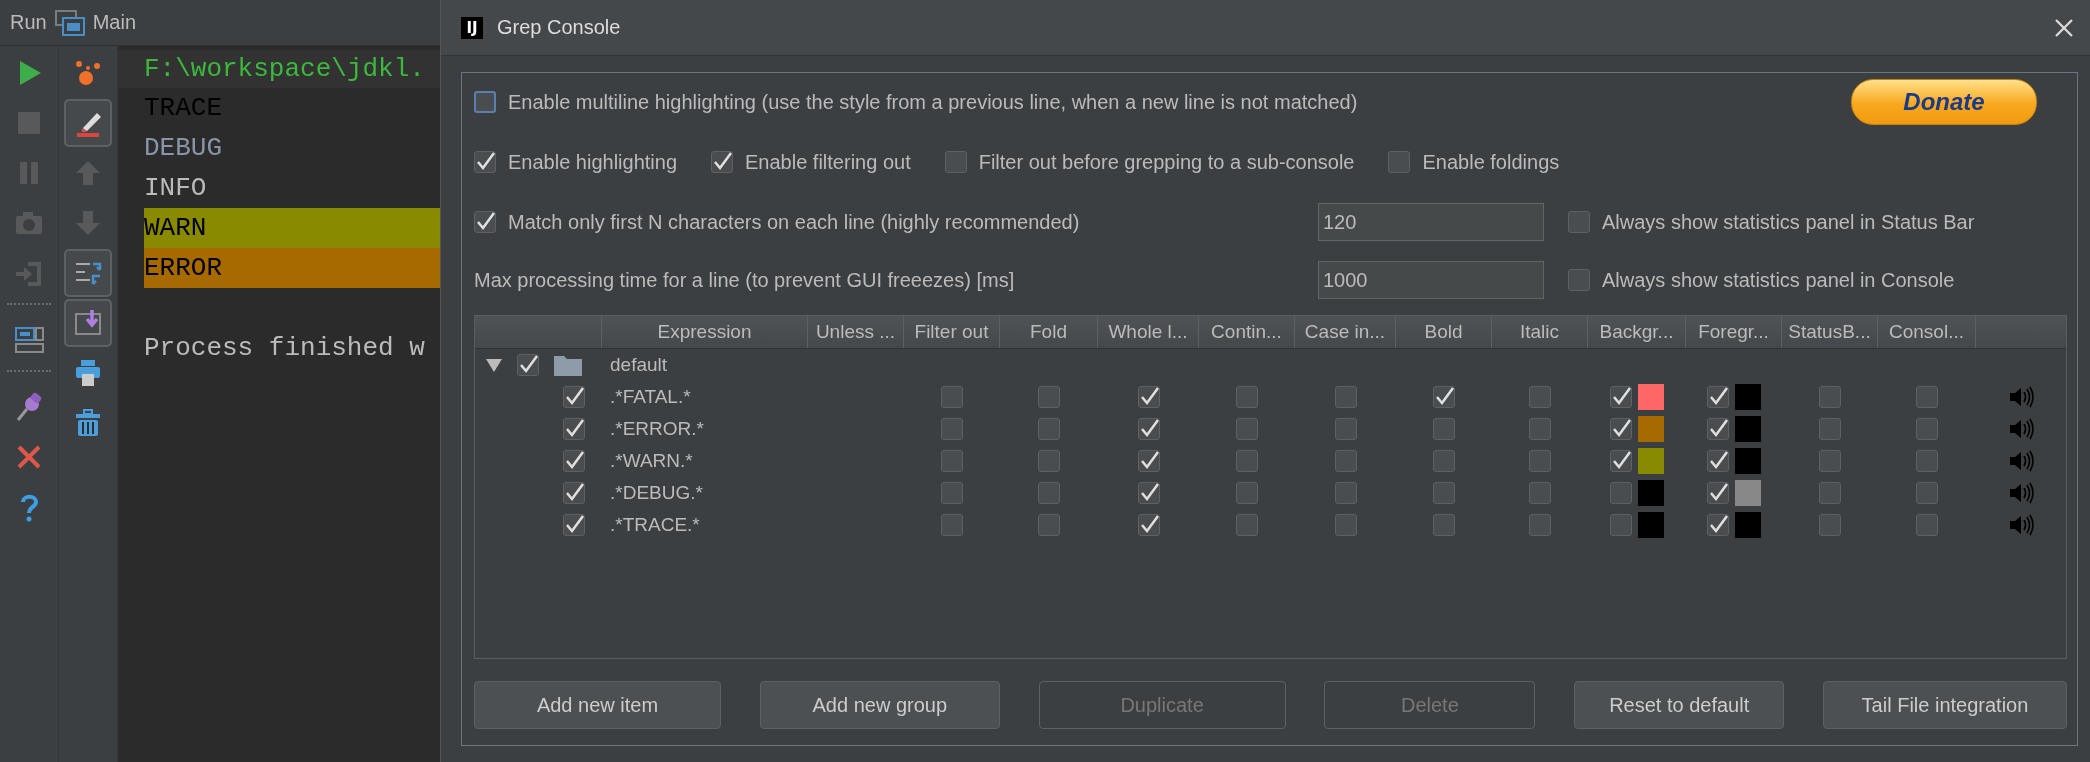 The height and width of the screenshot is (762, 2090). I want to click on swap-icon, so click(88, 273).